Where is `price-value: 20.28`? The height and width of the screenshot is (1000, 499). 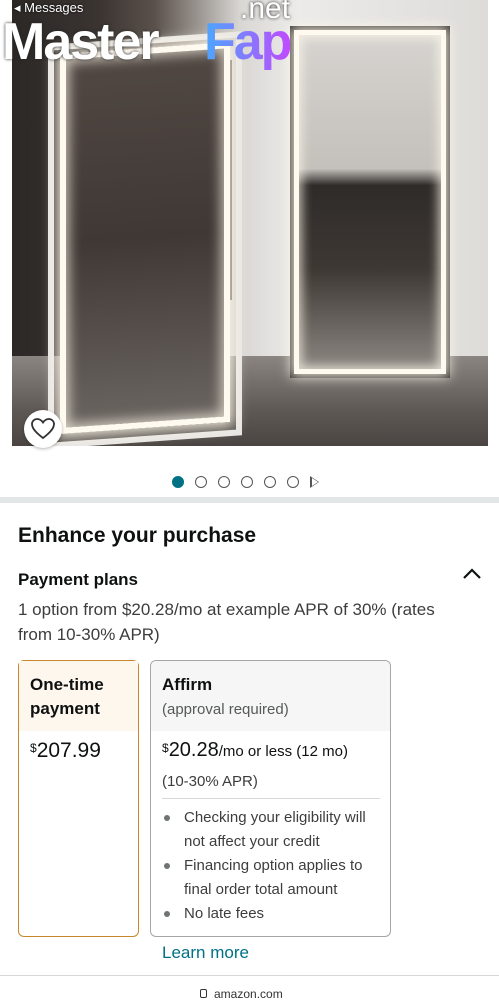
price-value: 20.28 is located at coordinates (193, 750).